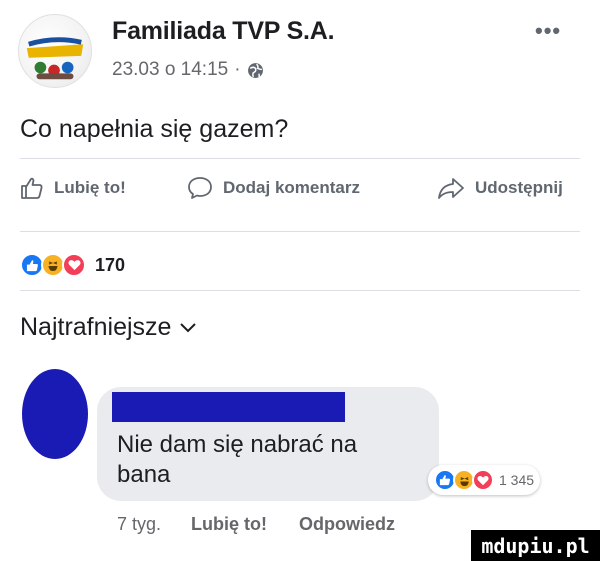 The image size is (600, 561). I want to click on divider-mid, so click(300, 231).